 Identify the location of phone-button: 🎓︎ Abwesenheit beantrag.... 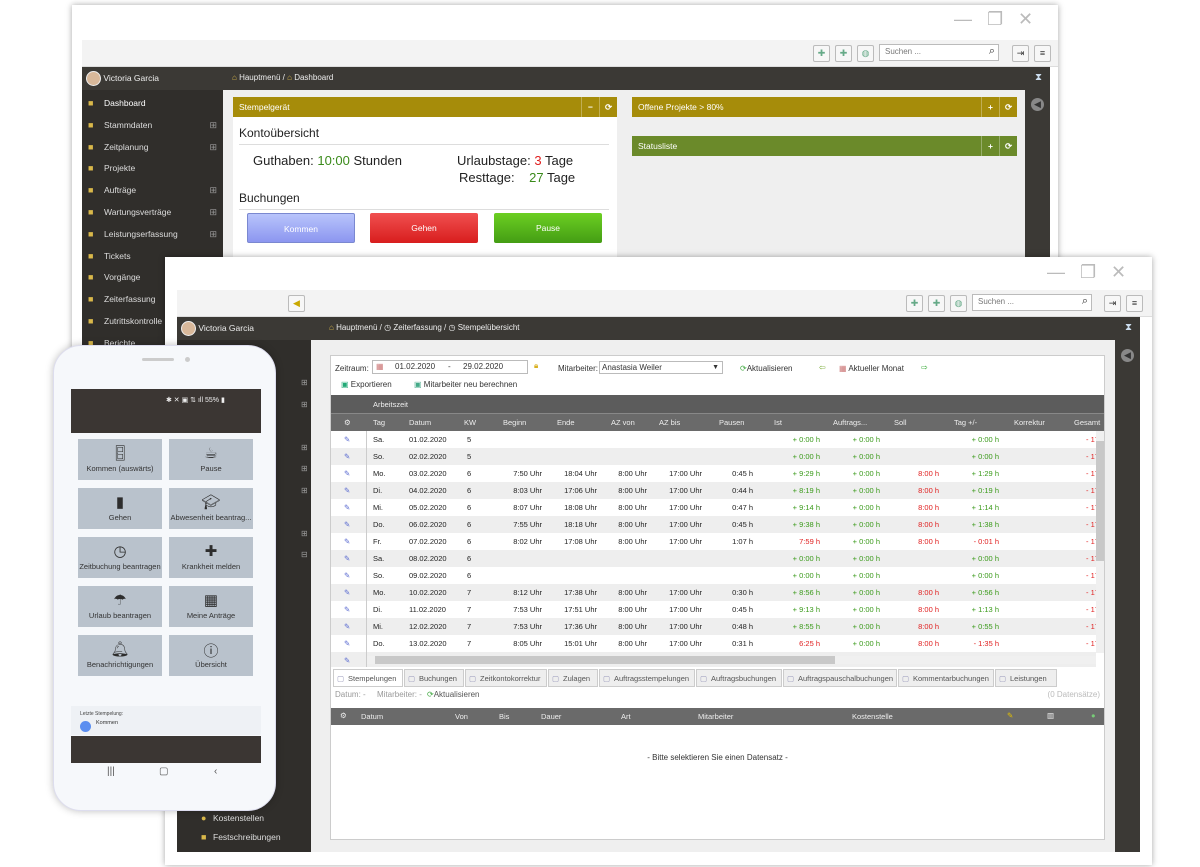
(211, 508).